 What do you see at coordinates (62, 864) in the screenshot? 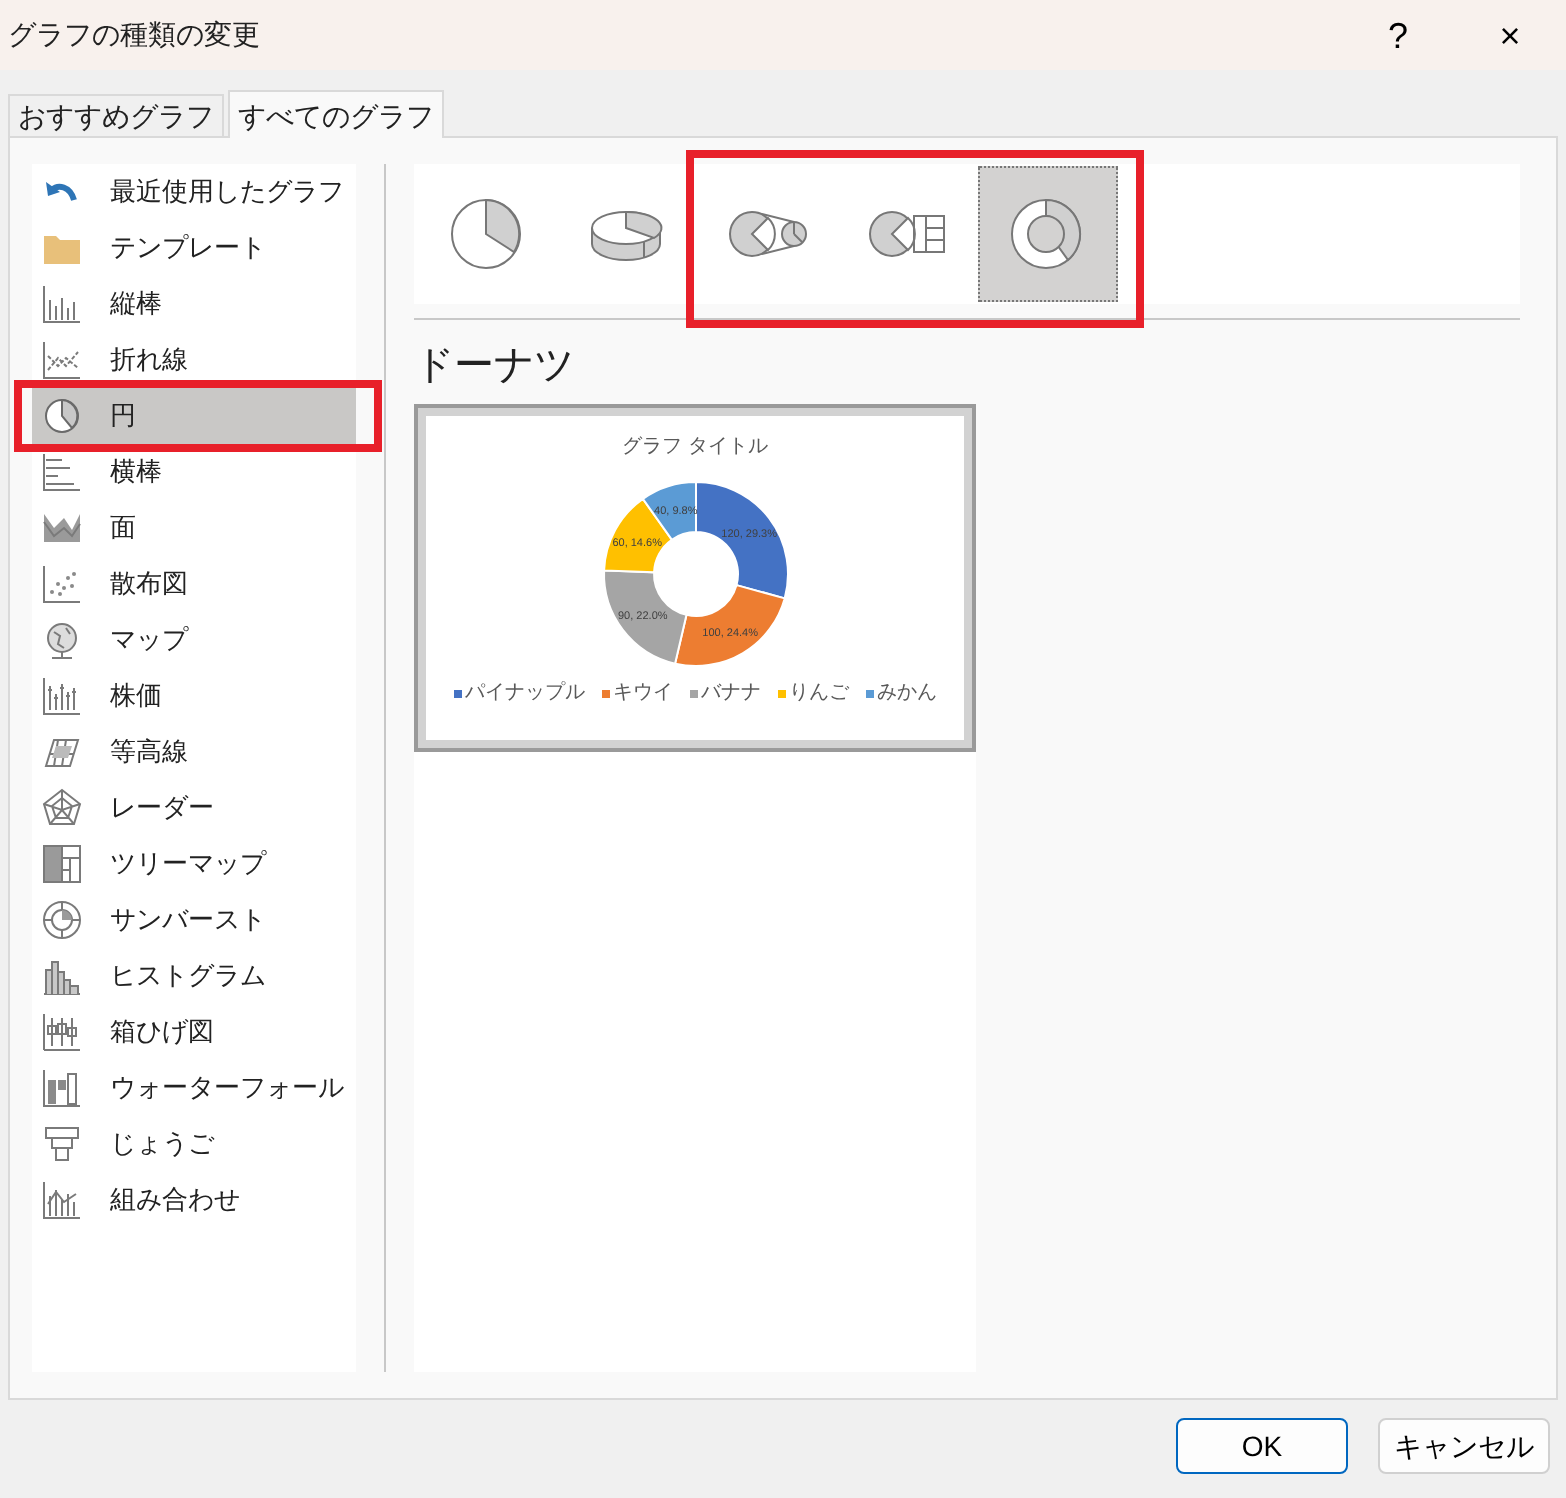
I see `treemap-icon` at bounding box center [62, 864].